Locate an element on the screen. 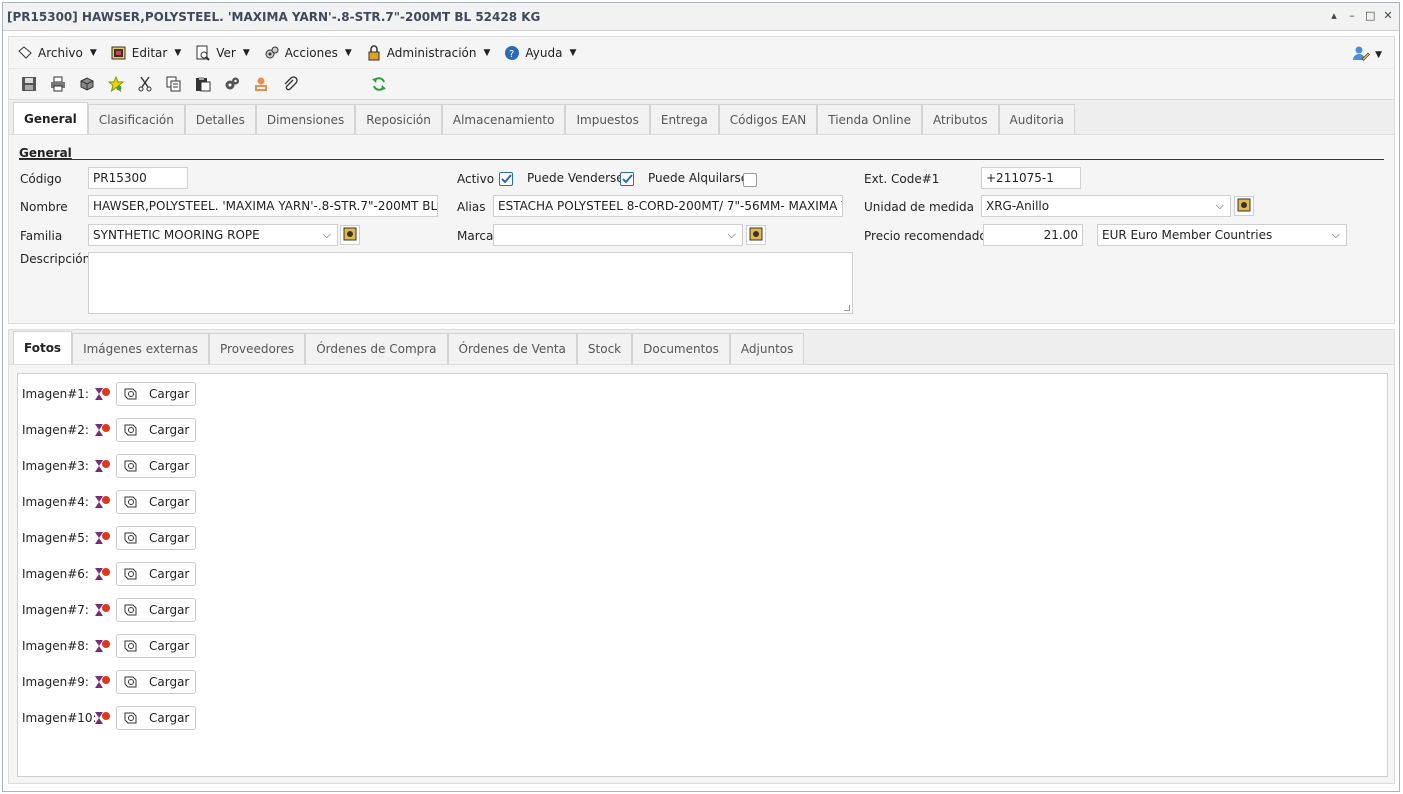 Image resolution: width=1403 pixels, height=794 pixels. tab-documentos: Documentos is located at coordinates (681, 348).